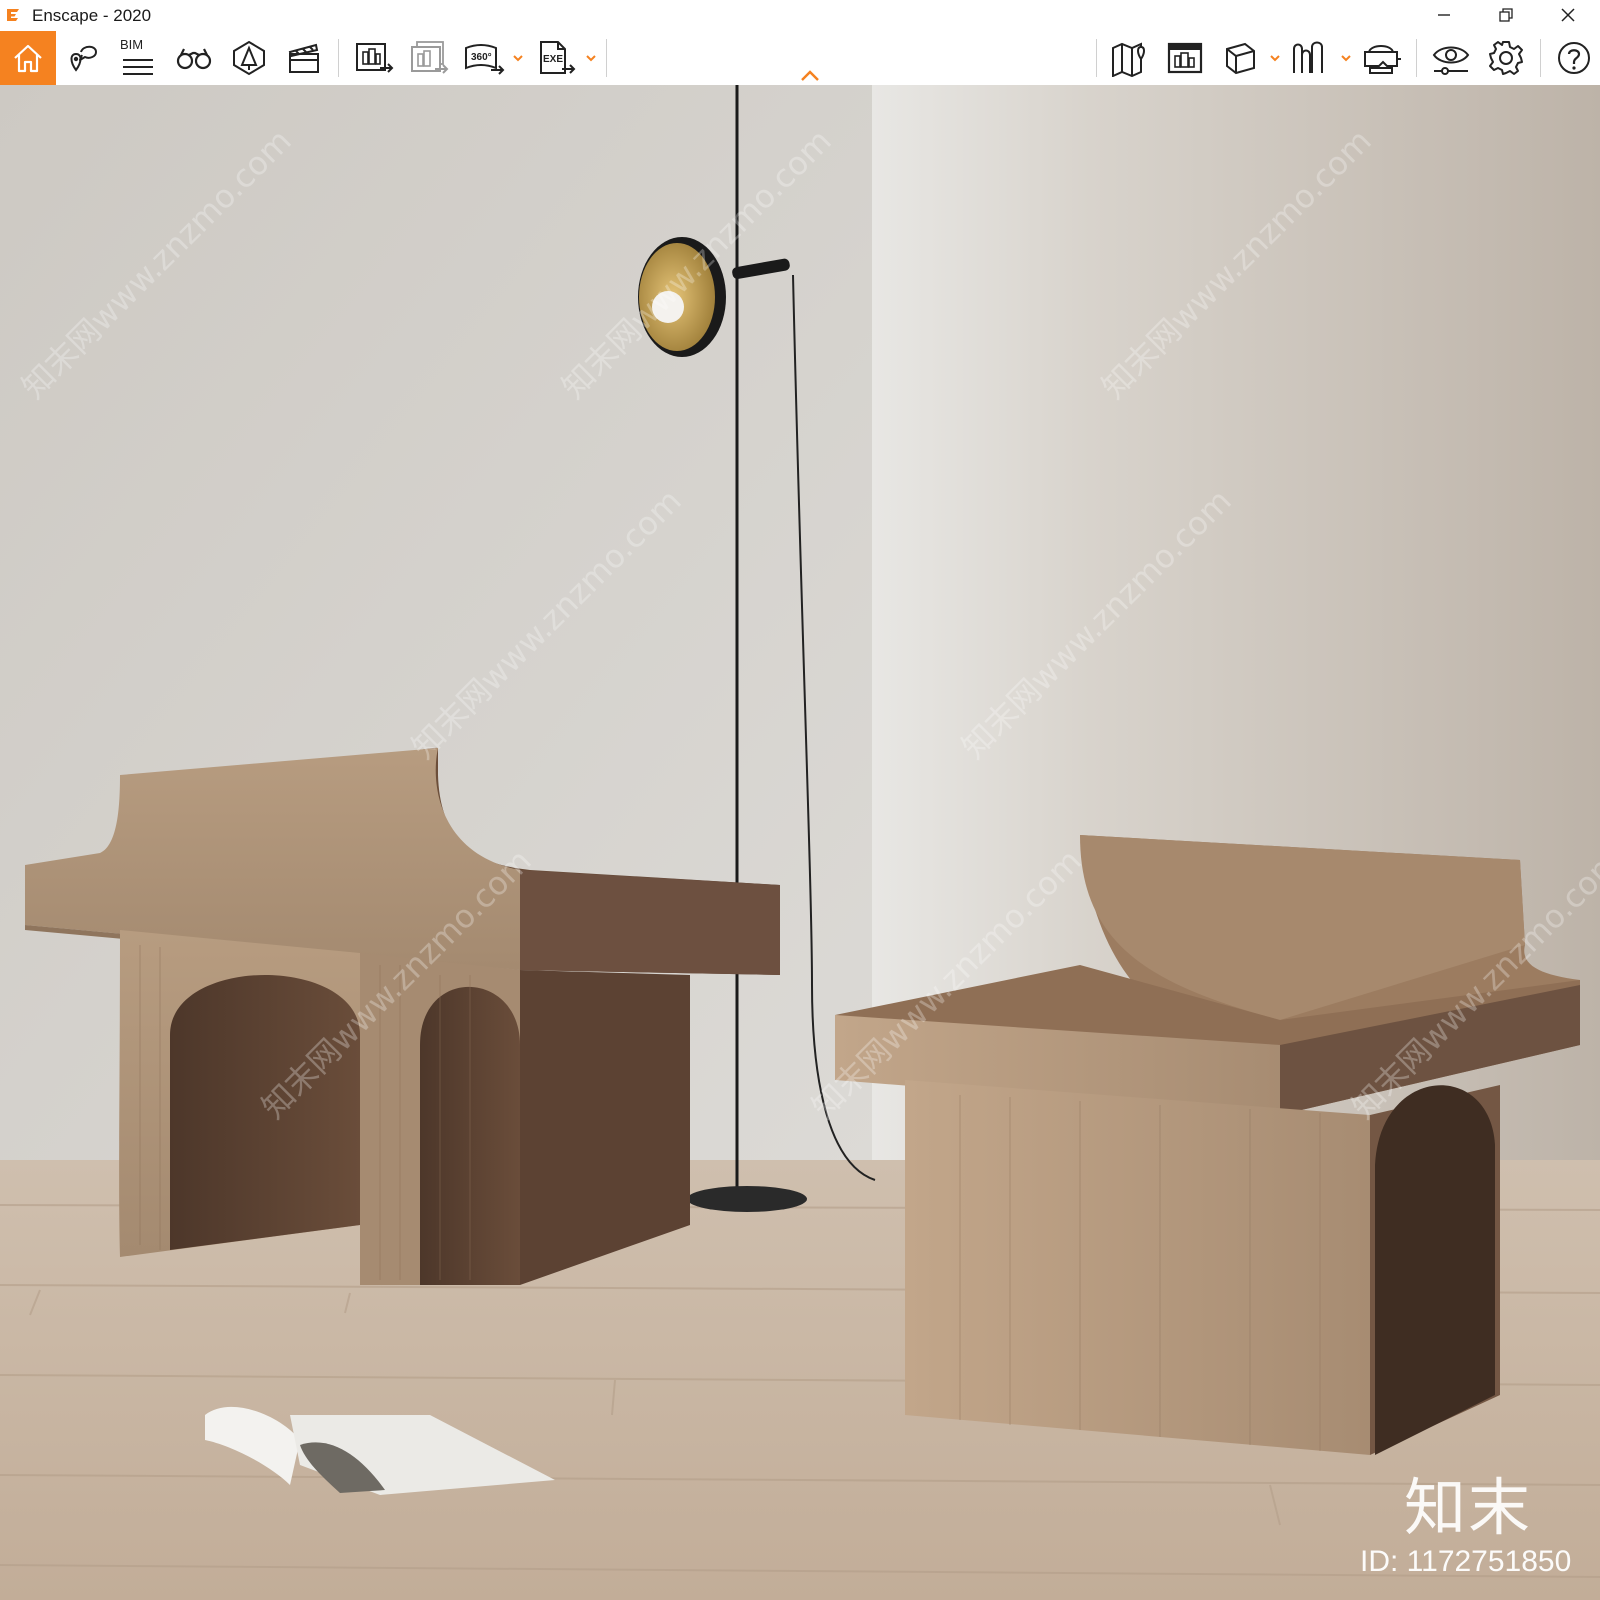 The height and width of the screenshot is (1600, 1600). I want to click on brand-mark: 知末, so click(1468, 1507).